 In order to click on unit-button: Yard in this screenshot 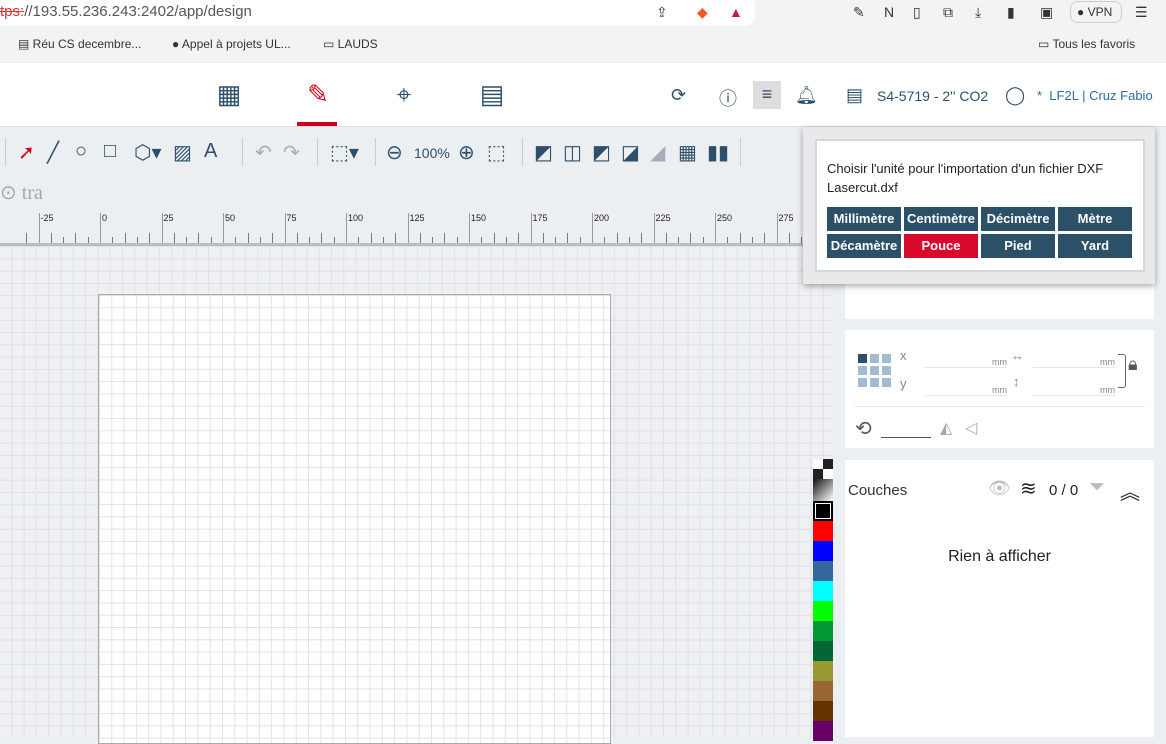, I will do `click(1095, 246)`.